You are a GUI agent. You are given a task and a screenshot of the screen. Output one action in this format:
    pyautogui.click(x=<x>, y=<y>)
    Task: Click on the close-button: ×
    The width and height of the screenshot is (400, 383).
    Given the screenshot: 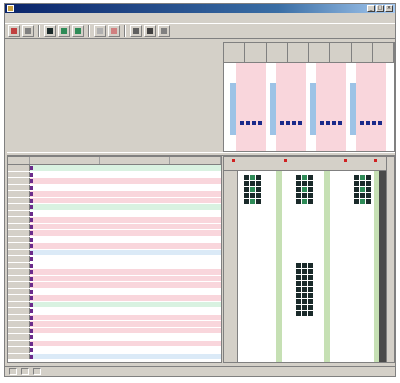 What is the action you would take?
    pyautogui.click(x=389, y=8)
    